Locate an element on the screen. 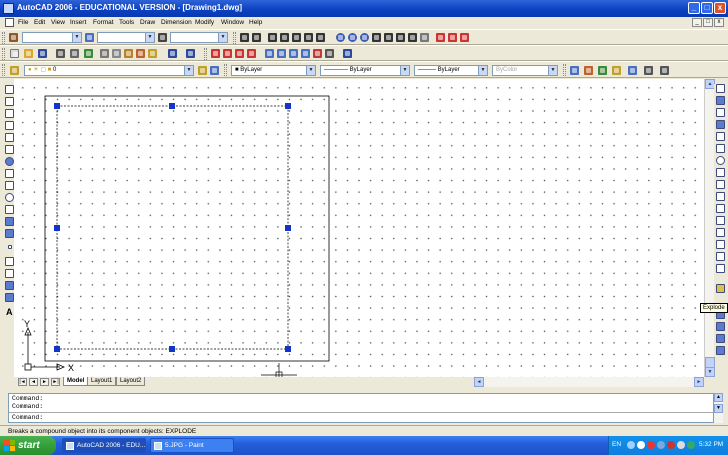  parallel-snap-icon is located at coordinates (388, 37).